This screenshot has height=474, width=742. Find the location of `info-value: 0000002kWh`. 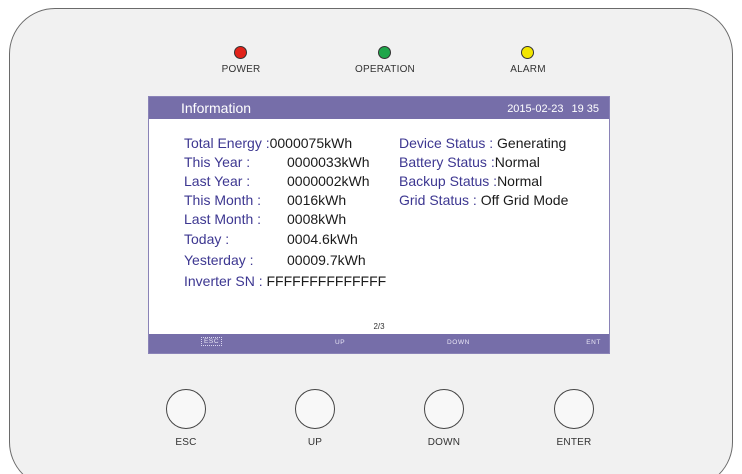

info-value: 0000002kWh is located at coordinates (328, 181).